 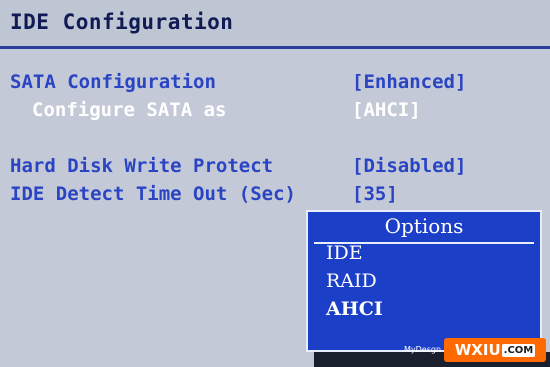 What do you see at coordinates (275, 23) in the screenshot?
I see `title-bar: IDE Configuration` at bounding box center [275, 23].